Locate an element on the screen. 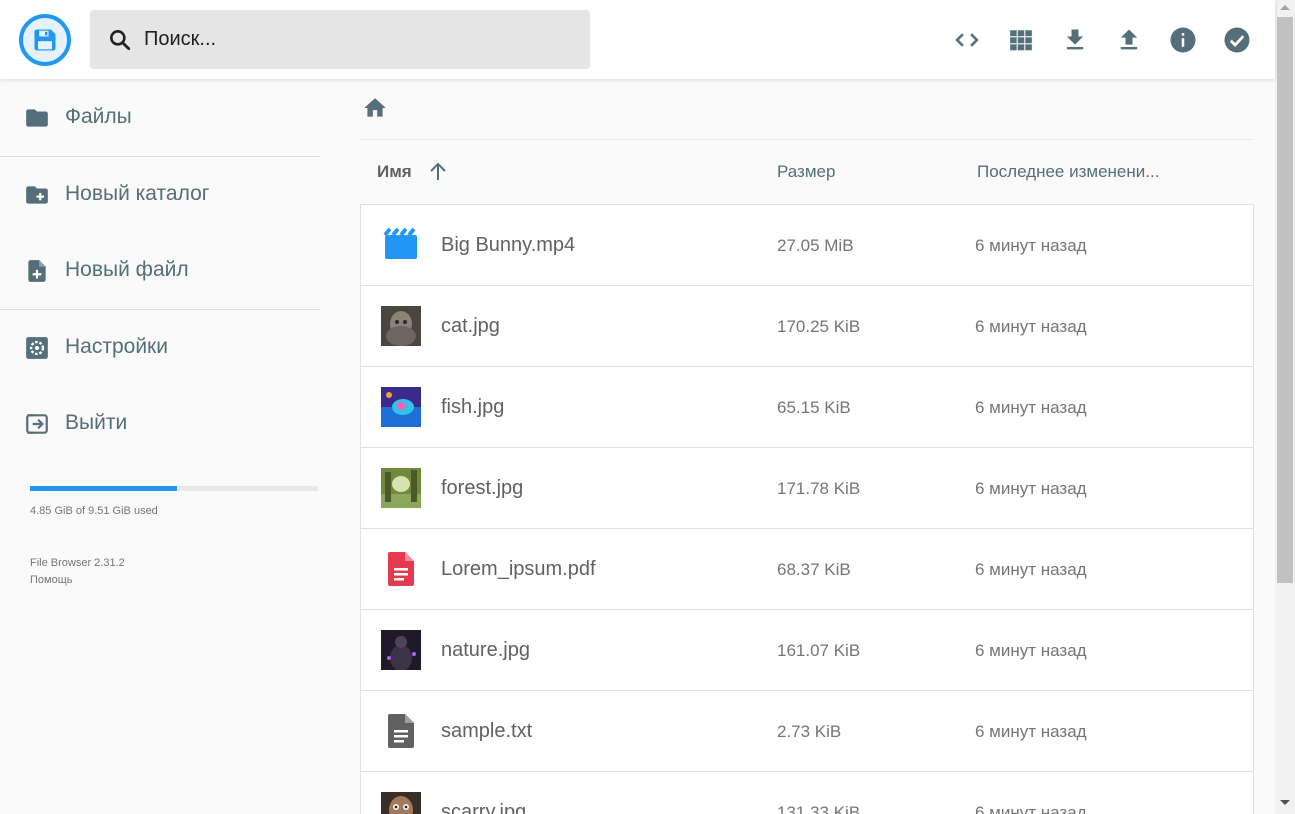 The width and height of the screenshot is (1295, 814). file-row: Lorem_ipsum.pdf 68.37 KiB 6 минут назад is located at coordinates (807, 569).